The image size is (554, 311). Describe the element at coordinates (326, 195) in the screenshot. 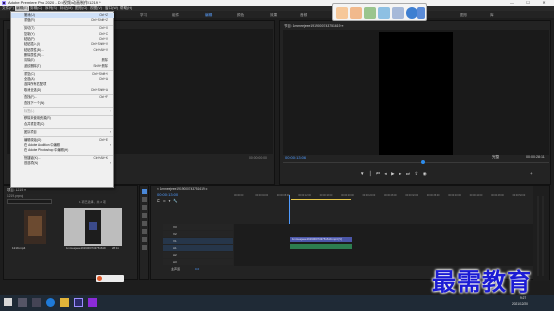

I see `ruler-tick-label: 00:00:16:00` at that location.